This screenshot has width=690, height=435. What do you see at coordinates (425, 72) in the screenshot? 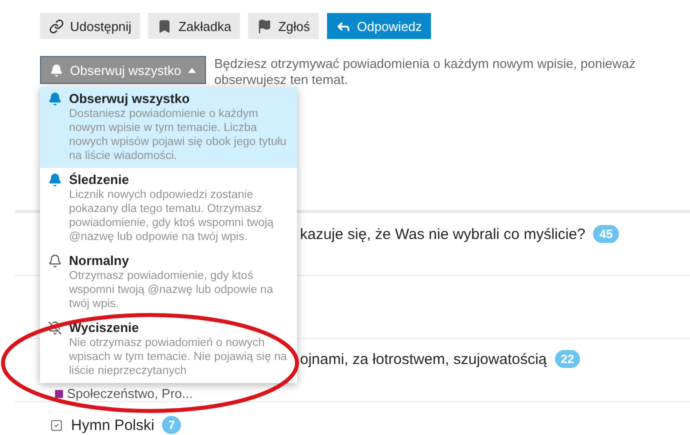
I see `notification-description: Będziesz otrzymywać powiadomienia o każdym nowym wpisie, ponieważ obserwujesz ten temat.` at bounding box center [425, 72].